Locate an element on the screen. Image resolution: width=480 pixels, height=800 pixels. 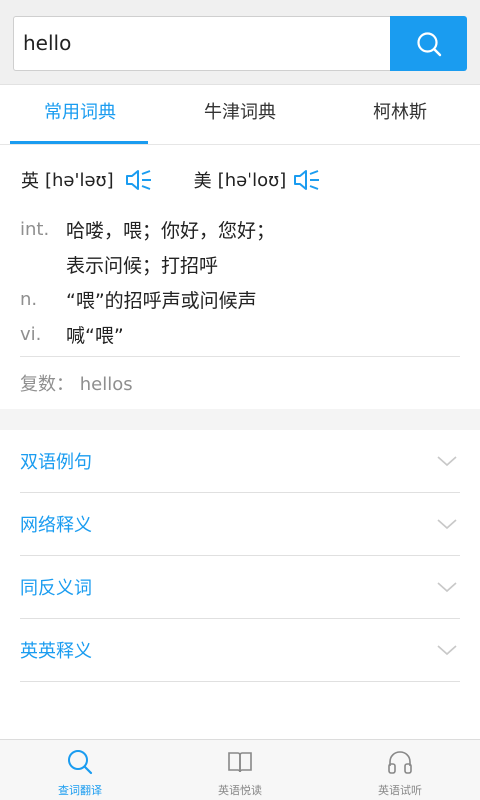
definition-text: “喂”的招呼声或问候声 is located at coordinates (161, 301).